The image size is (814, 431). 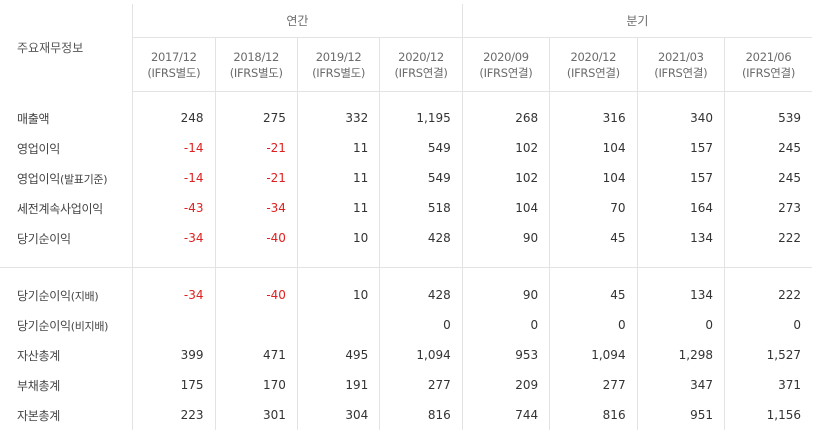 What do you see at coordinates (67, 118) in the screenshot?
I see `row-label: 매출액` at bounding box center [67, 118].